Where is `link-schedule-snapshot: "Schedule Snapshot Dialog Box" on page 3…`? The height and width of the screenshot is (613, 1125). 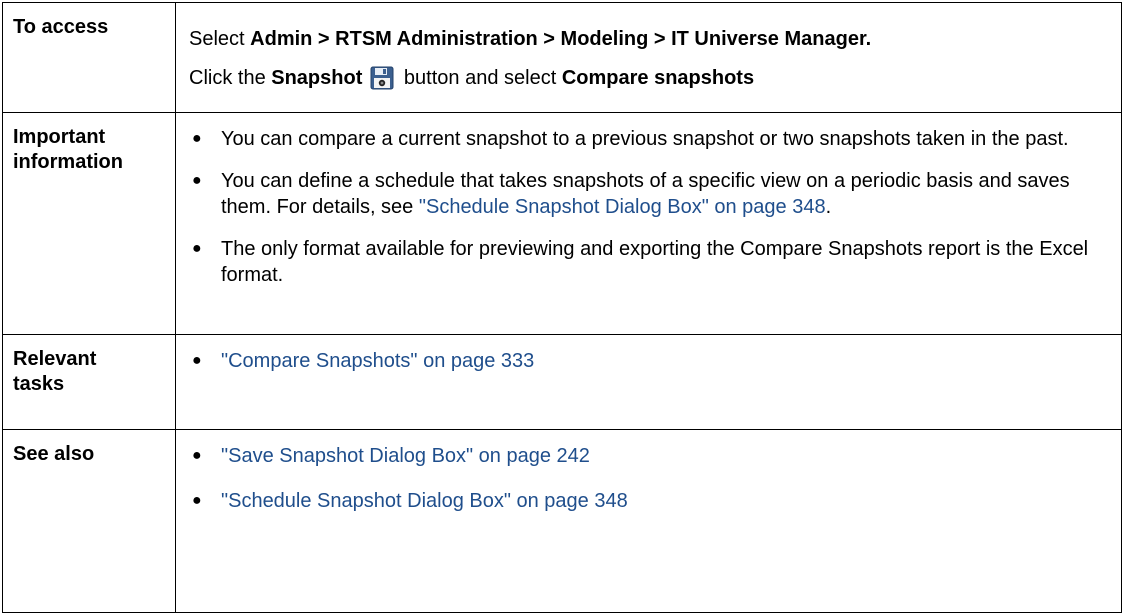 link-schedule-snapshot: "Schedule Snapshot Dialog Box" on page 3… is located at coordinates (622, 207).